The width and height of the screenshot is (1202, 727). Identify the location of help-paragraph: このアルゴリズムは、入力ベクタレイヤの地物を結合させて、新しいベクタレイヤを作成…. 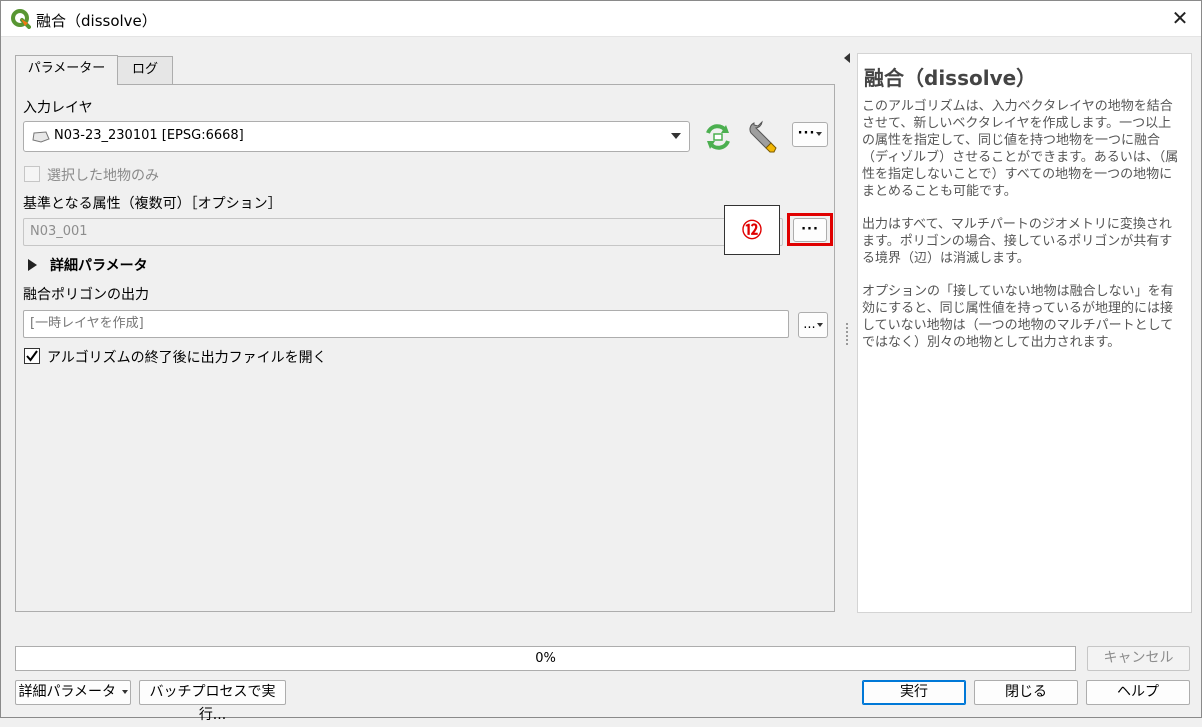
(1020, 149).